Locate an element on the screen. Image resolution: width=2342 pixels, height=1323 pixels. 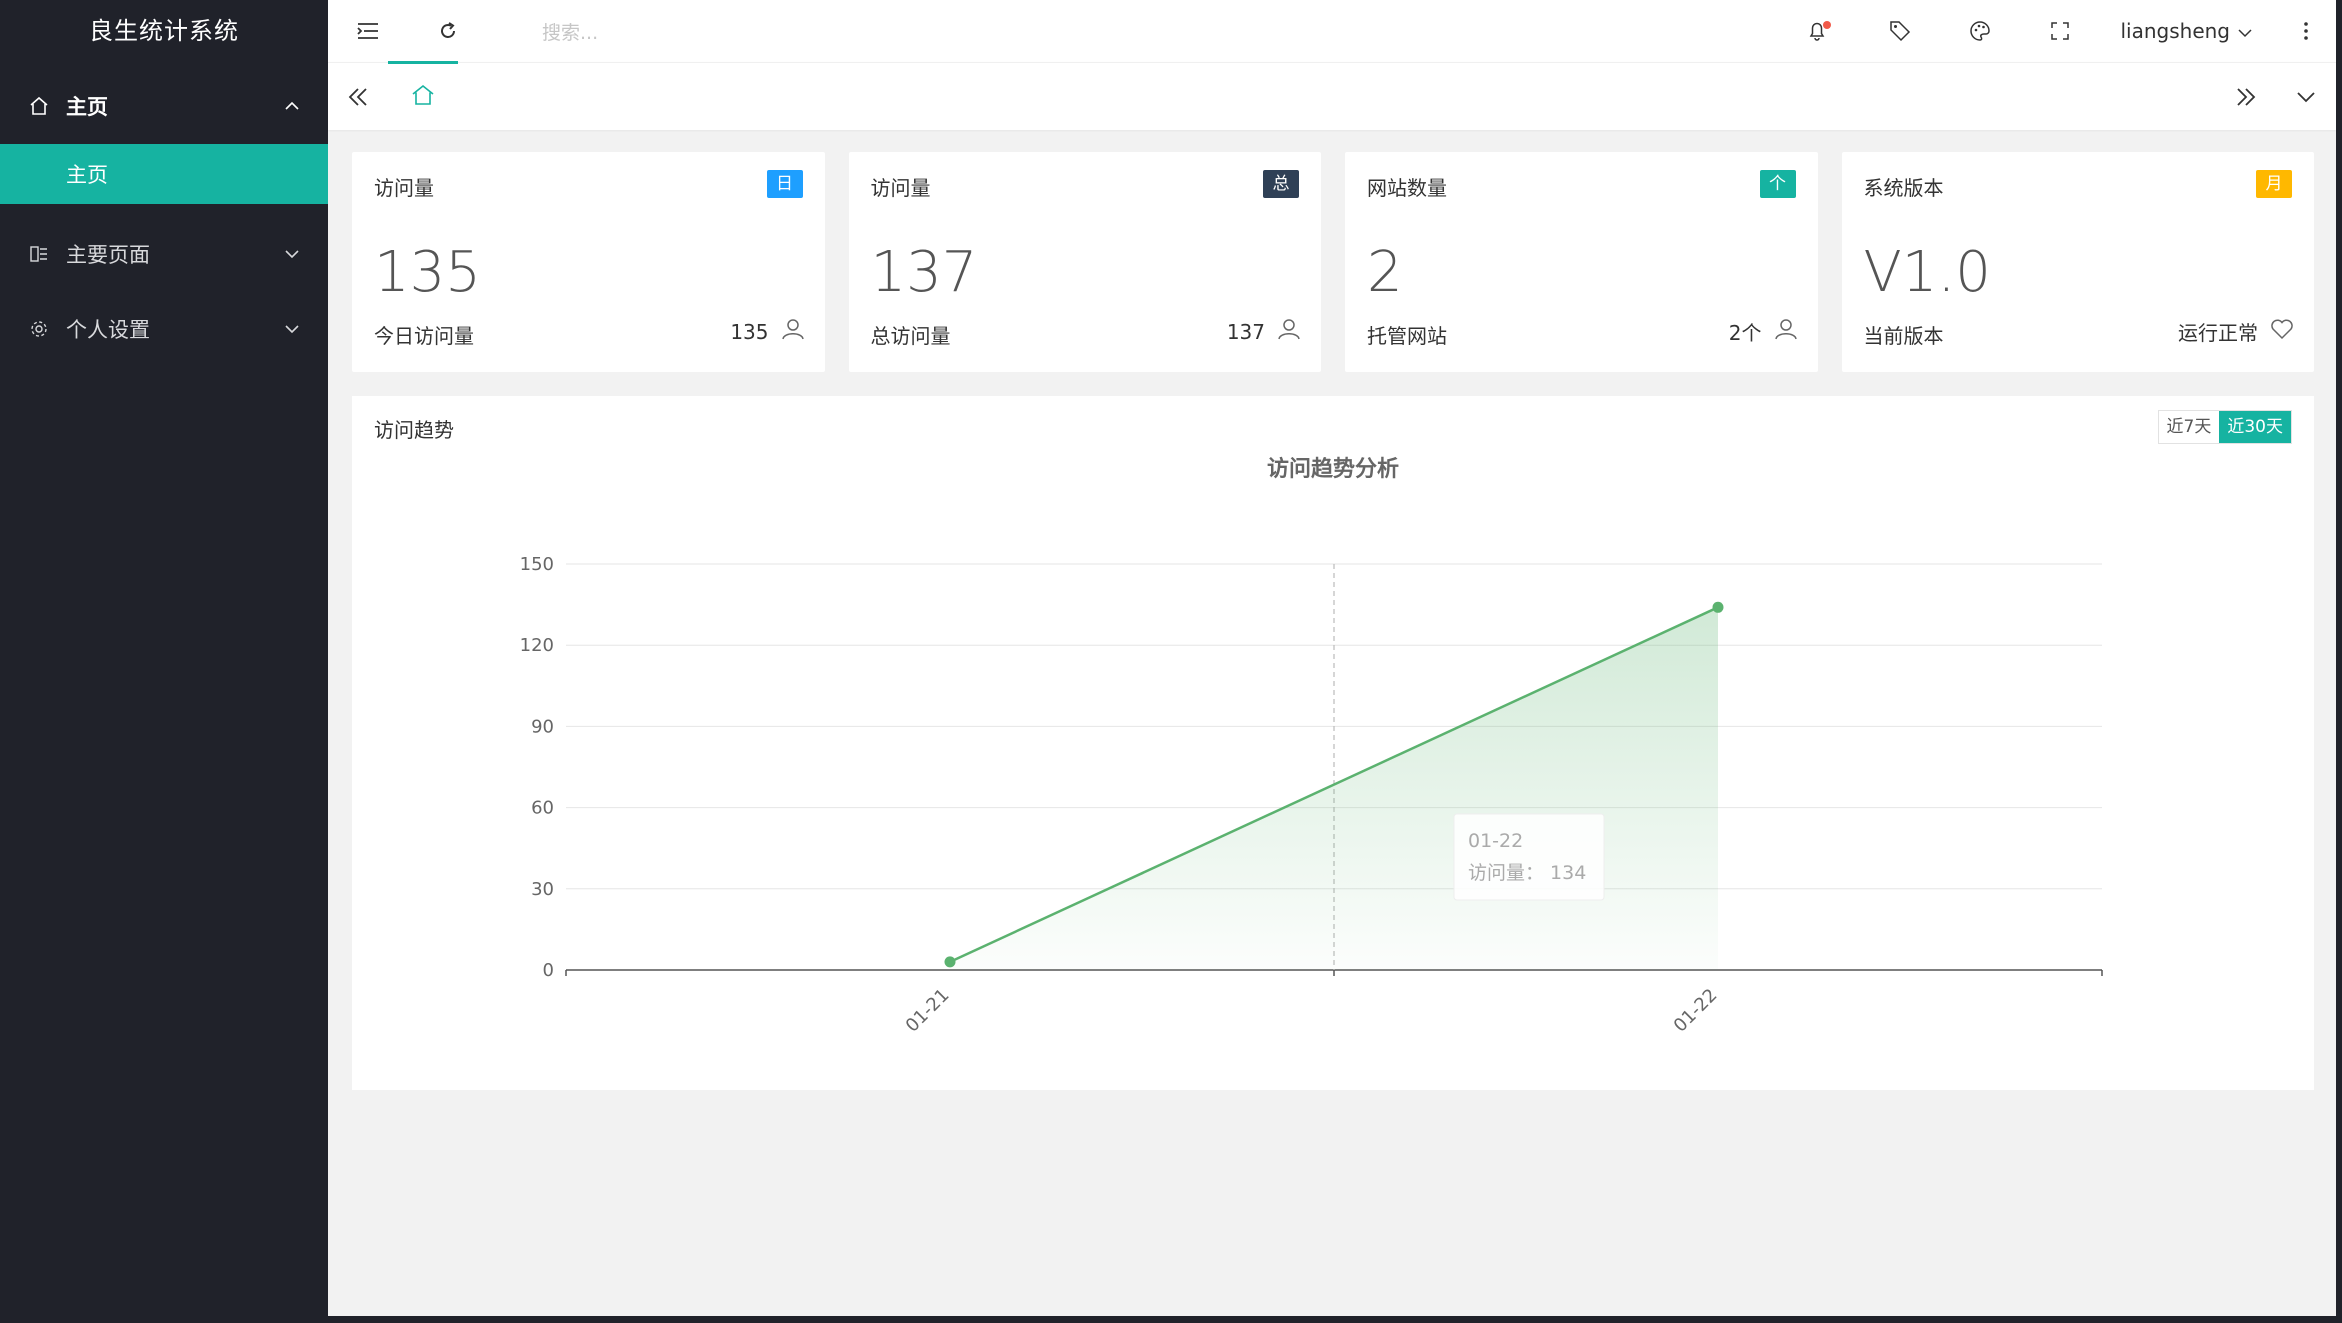
card-label: 今日访问量 is located at coordinates (424, 336).